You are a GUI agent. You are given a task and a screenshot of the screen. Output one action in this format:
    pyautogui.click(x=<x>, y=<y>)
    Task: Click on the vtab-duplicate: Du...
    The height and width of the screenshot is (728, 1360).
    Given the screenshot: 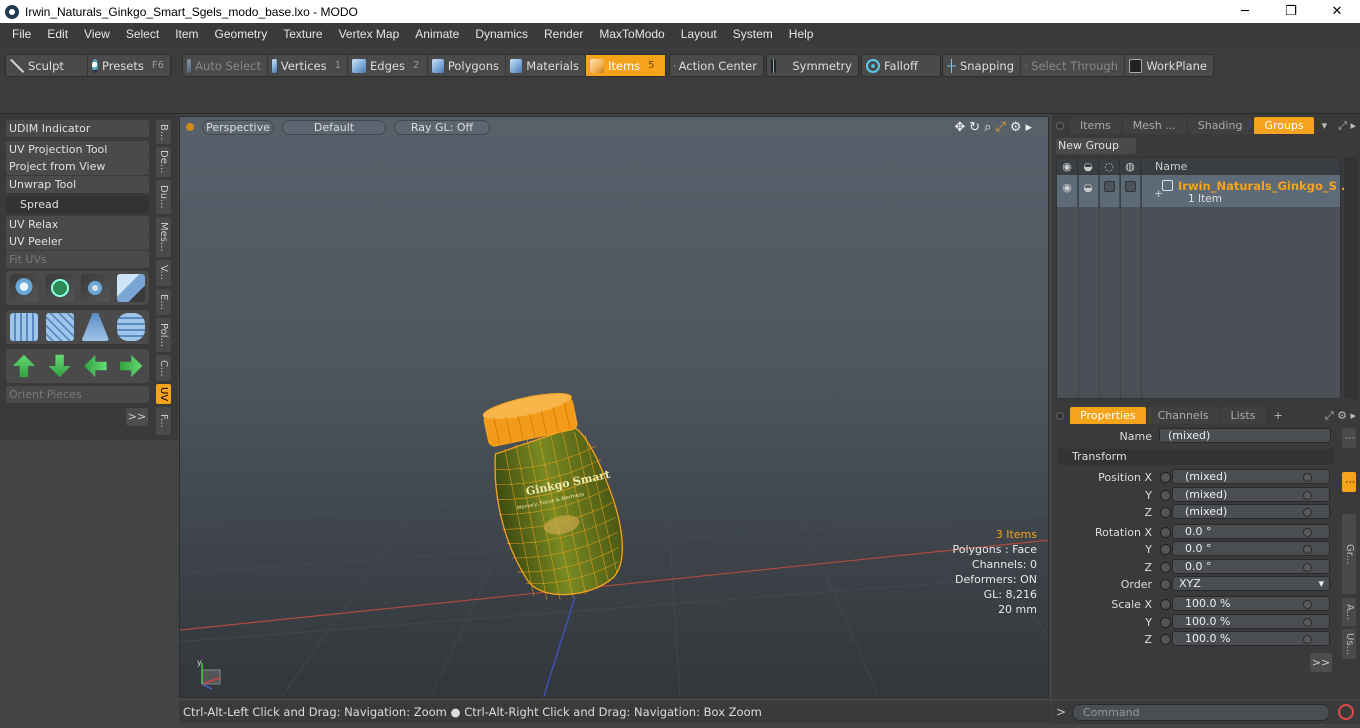 What is the action you would take?
    pyautogui.click(x=163, y=197)
    